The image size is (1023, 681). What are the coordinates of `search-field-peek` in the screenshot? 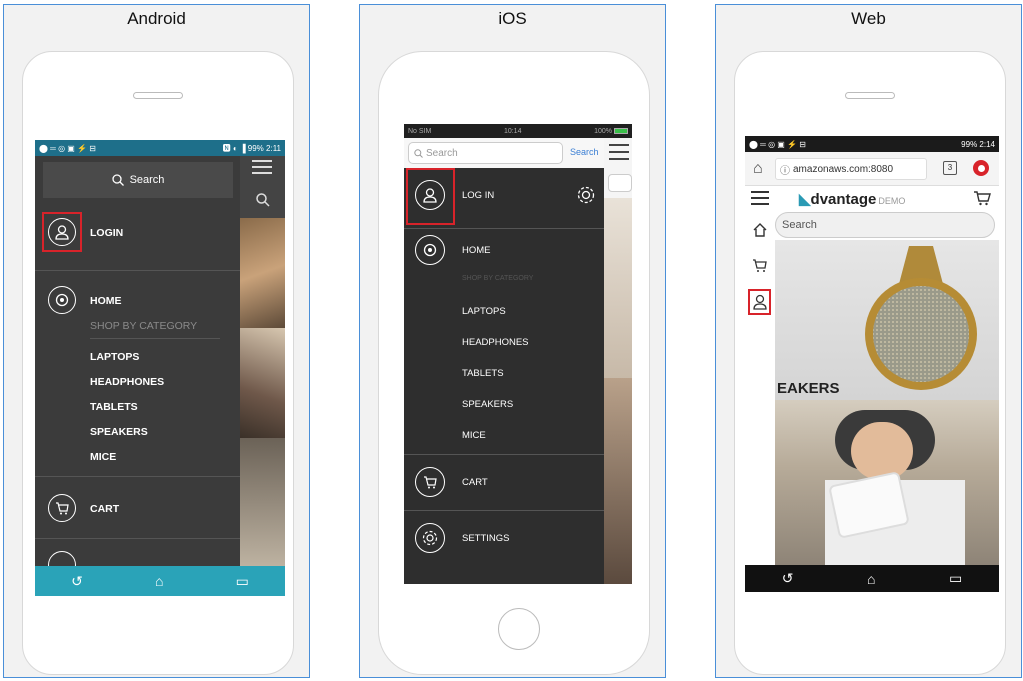 It's located at (620, 183).